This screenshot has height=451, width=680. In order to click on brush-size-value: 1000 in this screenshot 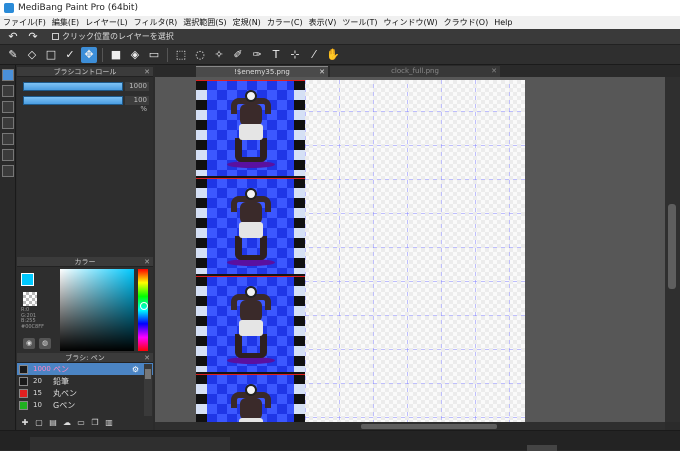, I will do `click(137, 86)`.